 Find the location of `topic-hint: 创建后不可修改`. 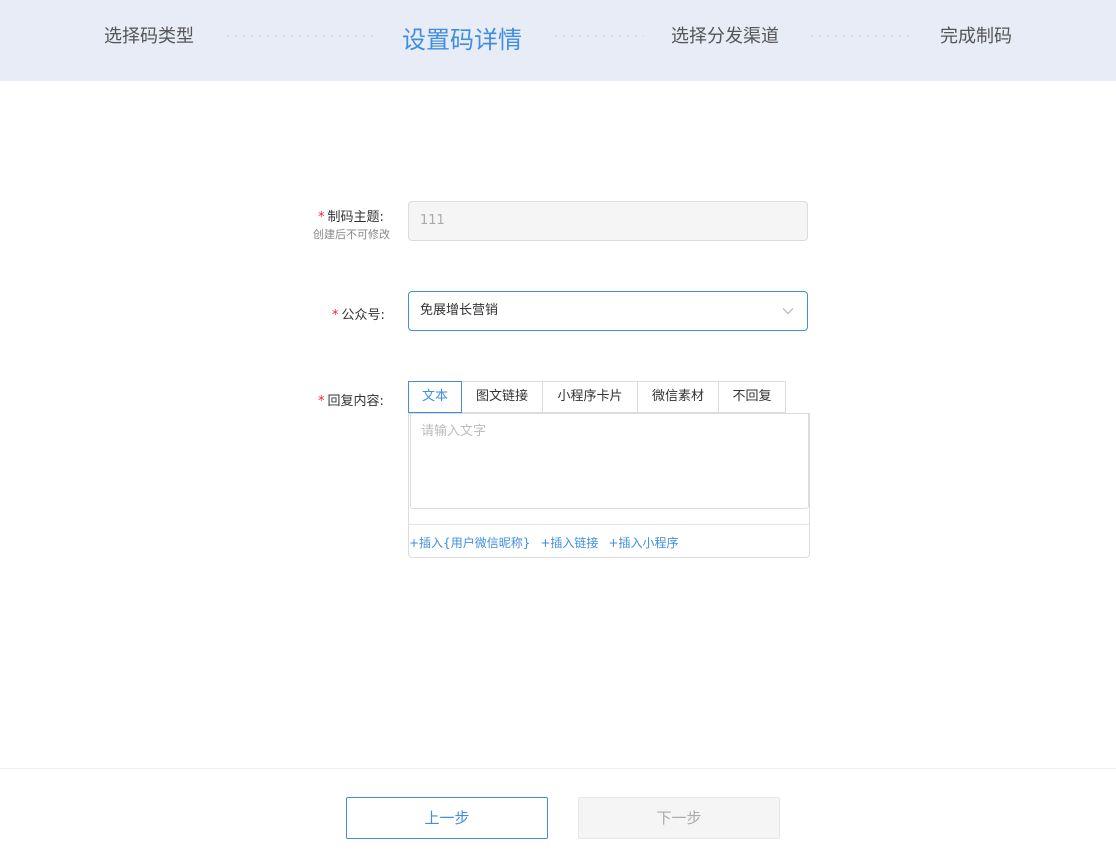

topic-hint: 创建后不可修改 is located at coordinates (351, 234).